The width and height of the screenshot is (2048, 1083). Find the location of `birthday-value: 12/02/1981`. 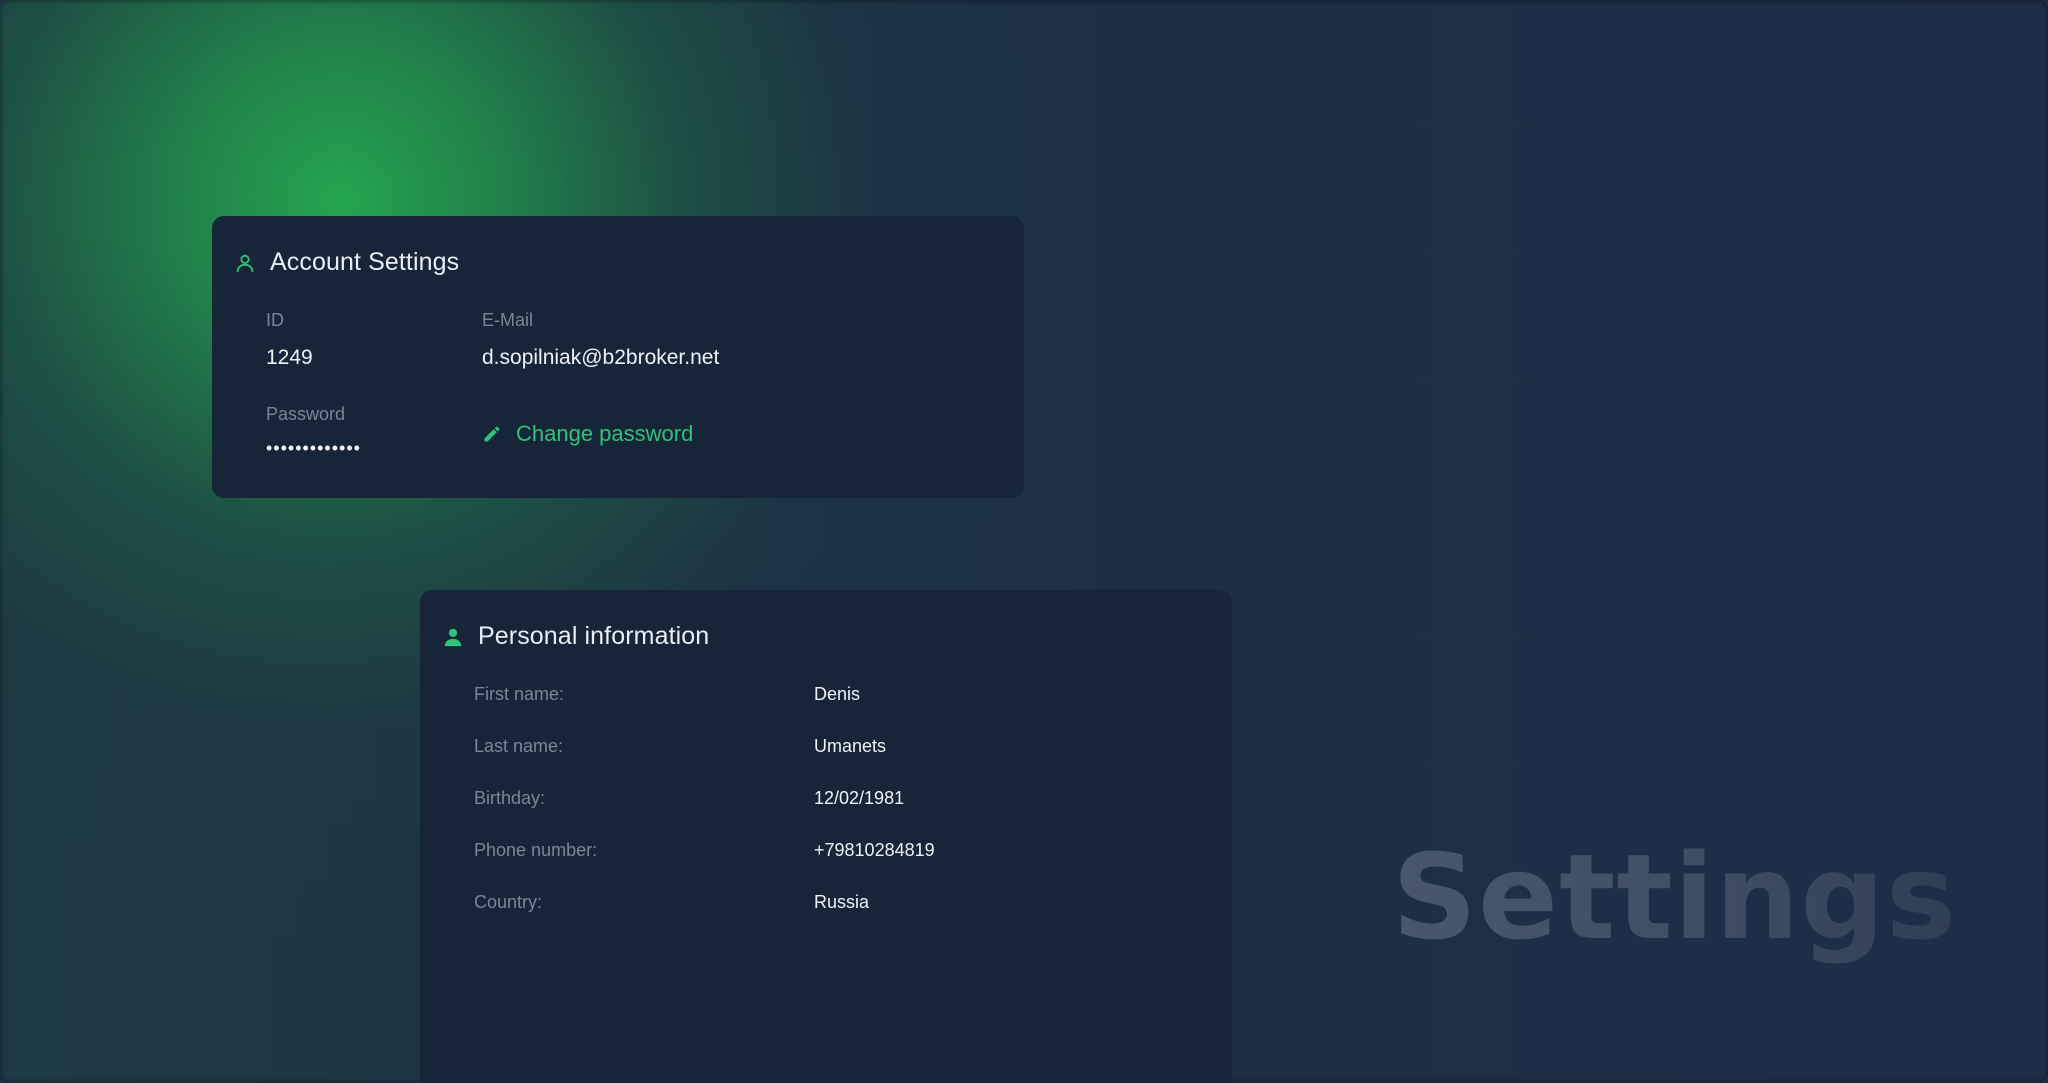

birthday-value: 12/02/1981 is located at coordinates (859, 798).